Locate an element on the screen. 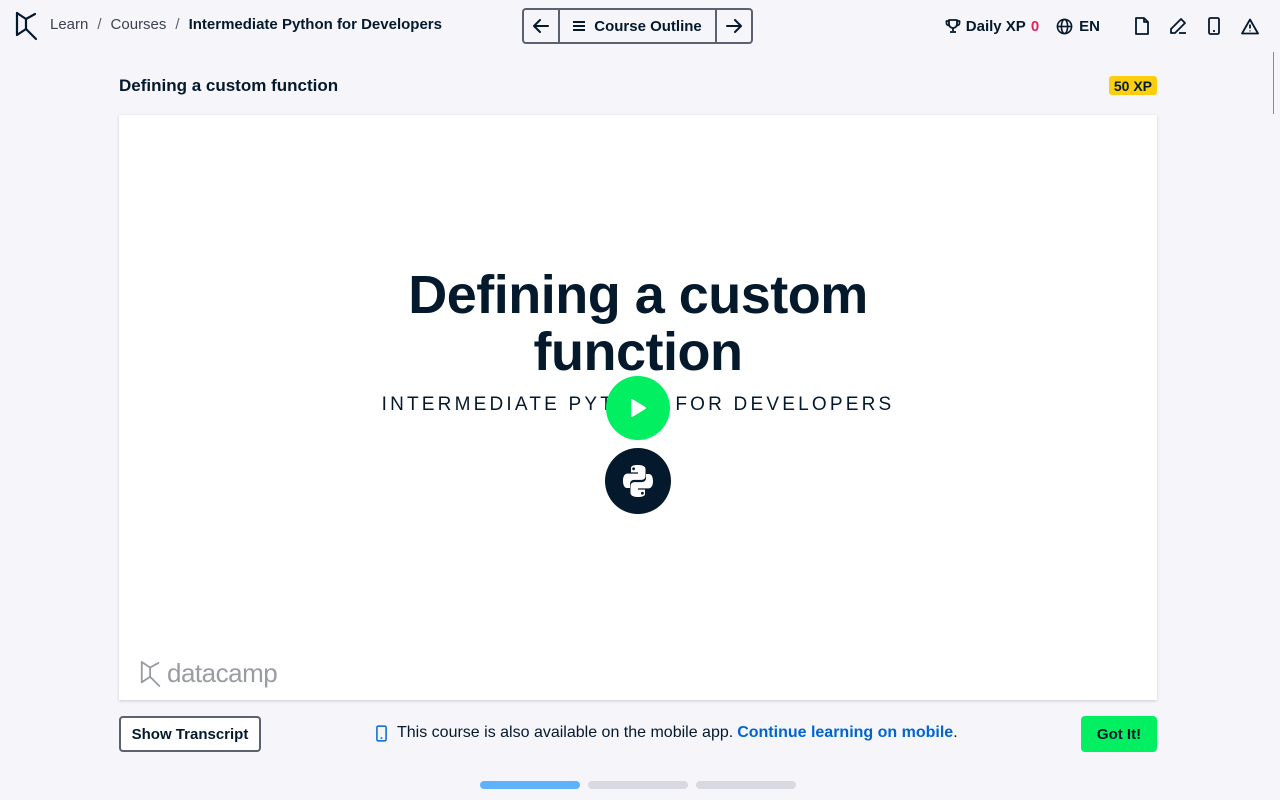 This screenshot has width=1280, height=800. daily-xp: Daily XP 0 is located at coordinates (992, 26).